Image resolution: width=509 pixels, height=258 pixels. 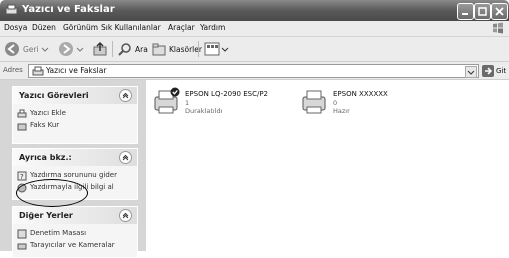 I want to click on printer-item: EPSON LQ-2090 ESC/P2 1 Duraklatıldı, so click(x=221, y=103).